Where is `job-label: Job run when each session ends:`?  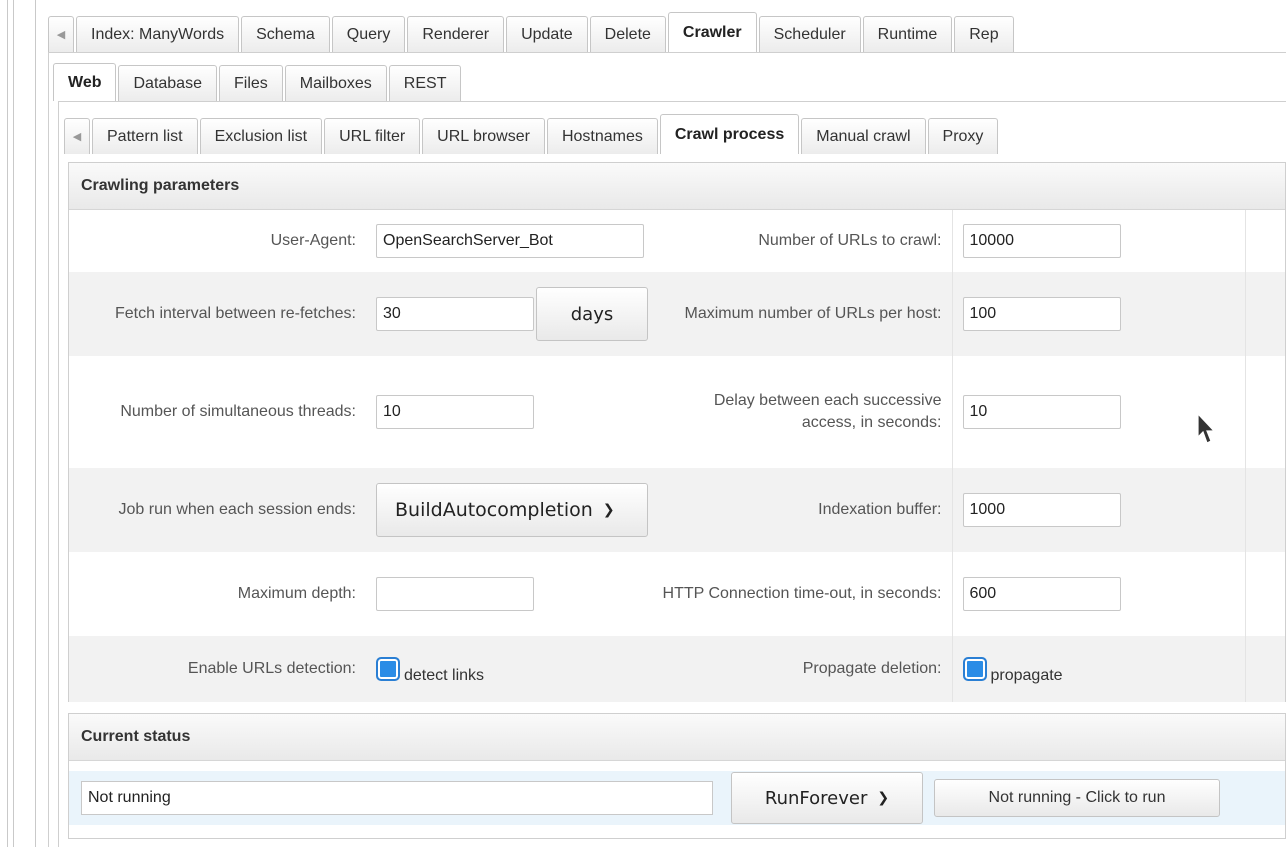 job-label: Job run when each session ends: is located at coordinates (217, 510).